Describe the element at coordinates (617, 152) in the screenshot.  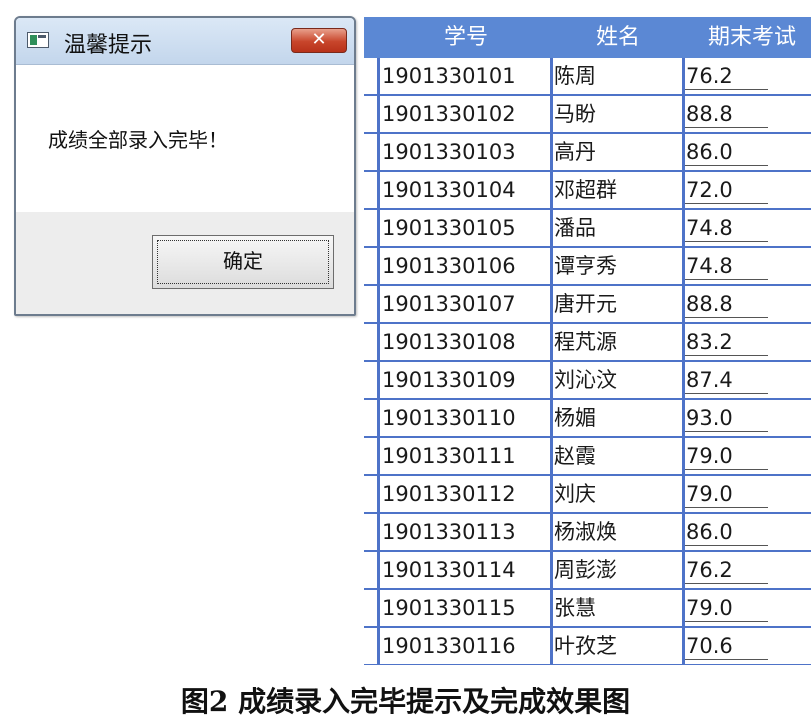
I see `cell-name: 高丹` at that location.